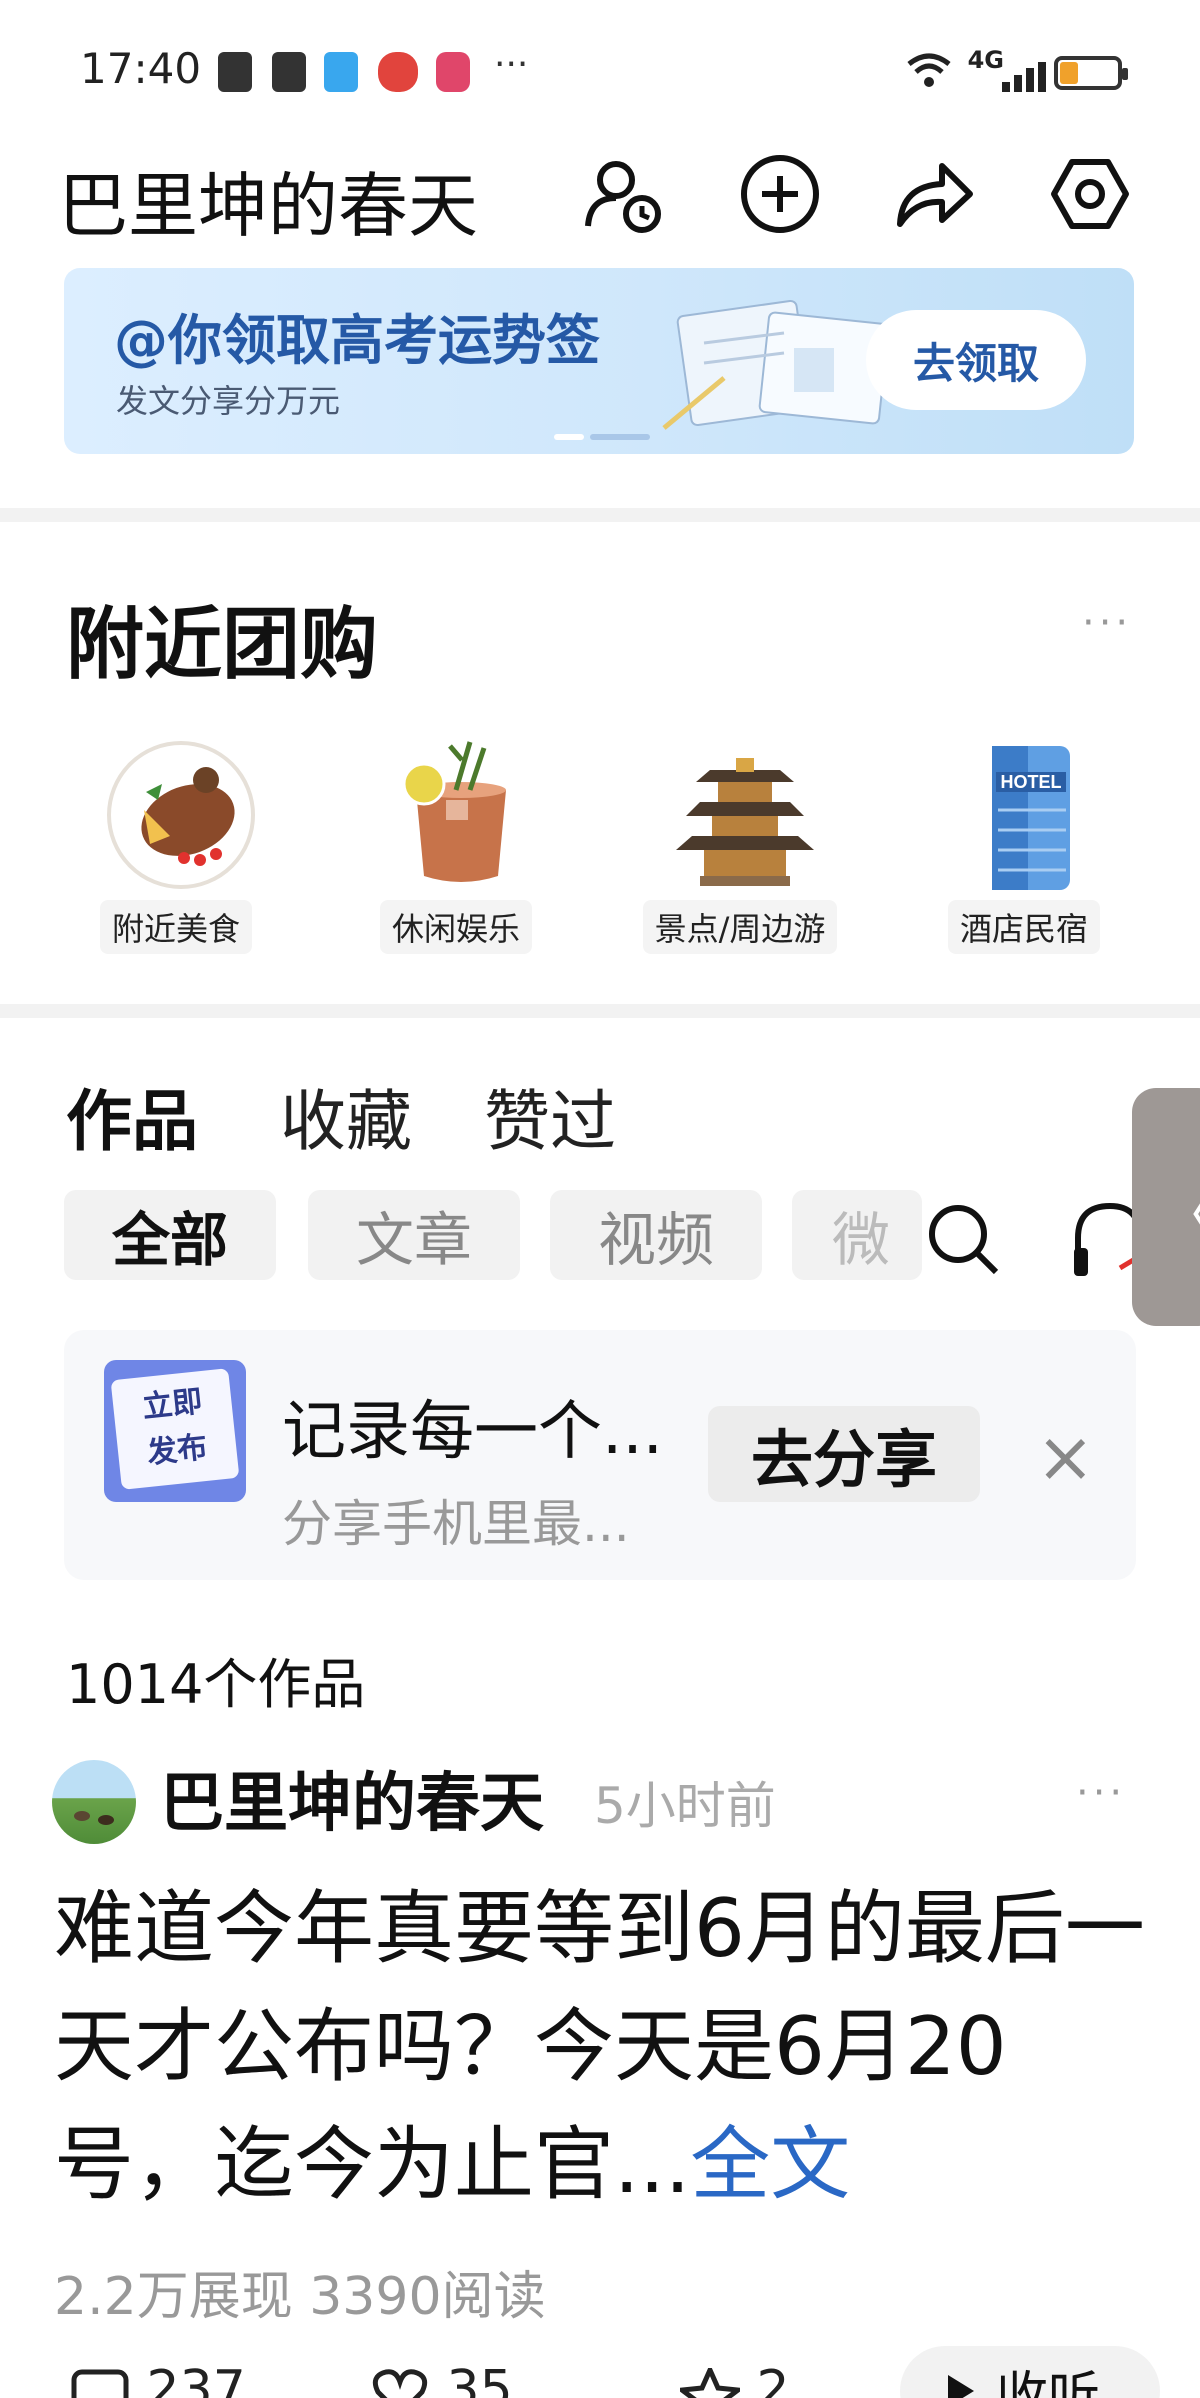 Image resolution: width=1200 pixels, height=2398 pixels. I want to click on banner-subtitle: 发文分享分万元, so click(228, 401).